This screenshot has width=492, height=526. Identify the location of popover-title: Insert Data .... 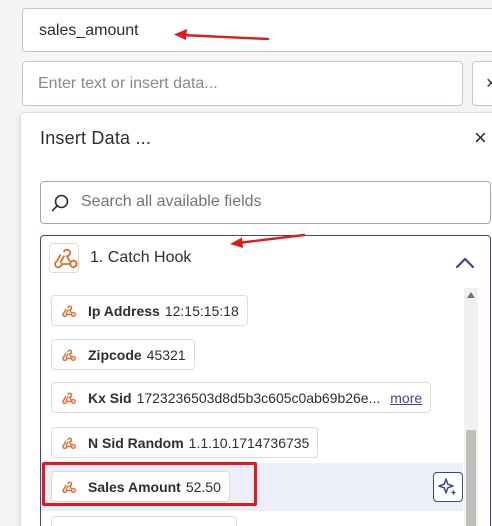
(96, 138).